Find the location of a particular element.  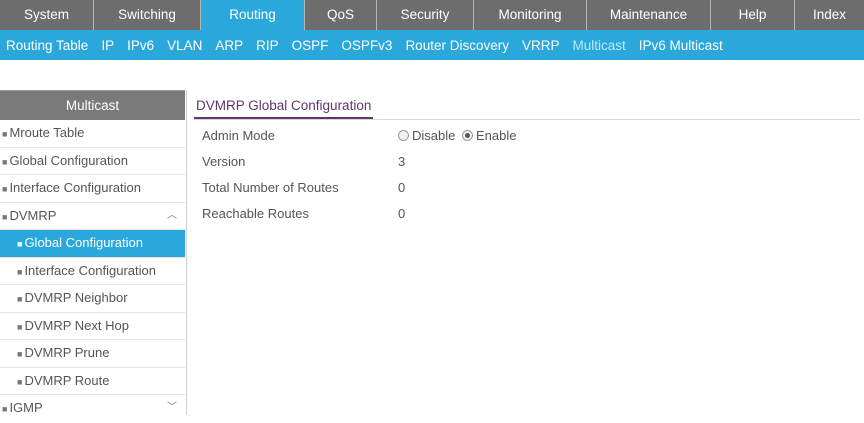

chevron-down-icon: ﹀ is located at coordinates (172, 408).